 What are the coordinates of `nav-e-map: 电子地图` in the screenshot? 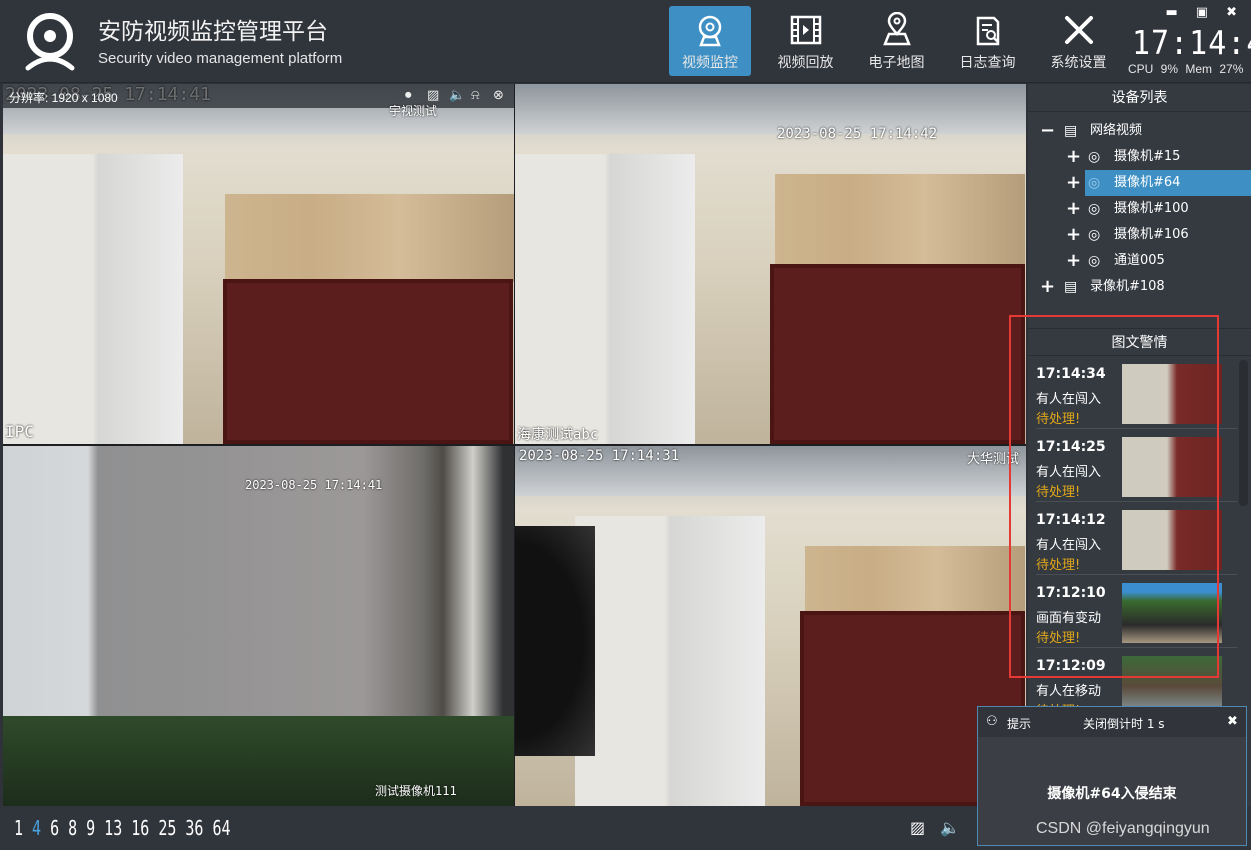 It's located at (896, 41).